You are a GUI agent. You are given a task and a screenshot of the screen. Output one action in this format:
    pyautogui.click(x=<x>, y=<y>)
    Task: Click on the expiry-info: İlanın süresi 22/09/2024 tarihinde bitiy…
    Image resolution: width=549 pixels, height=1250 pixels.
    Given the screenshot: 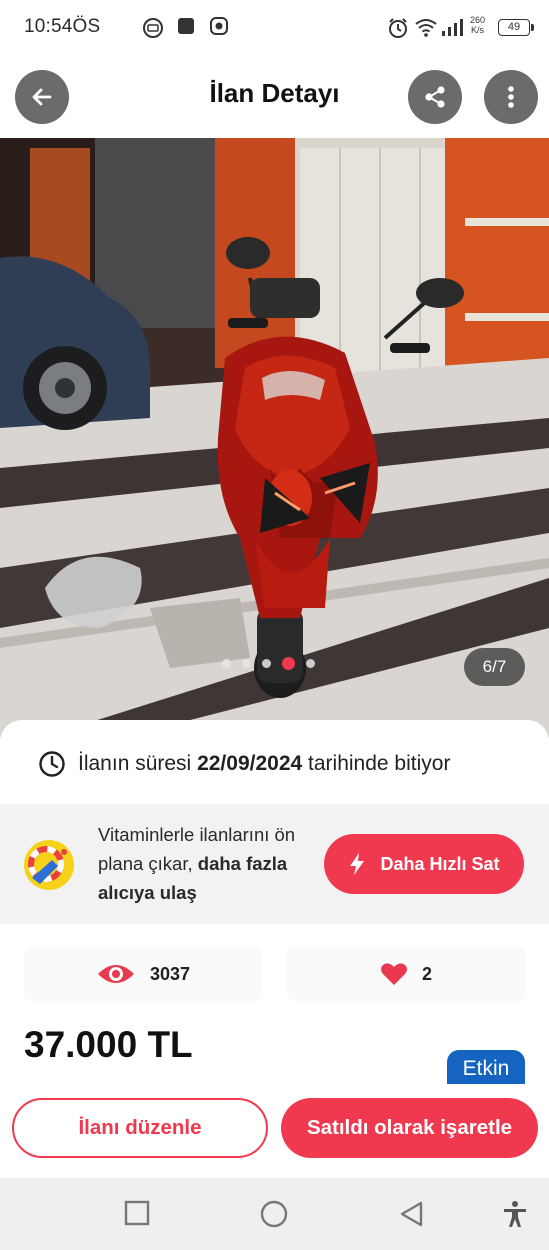 What is the action you would take?
    pyautogui.click(x=244, y=764)
    